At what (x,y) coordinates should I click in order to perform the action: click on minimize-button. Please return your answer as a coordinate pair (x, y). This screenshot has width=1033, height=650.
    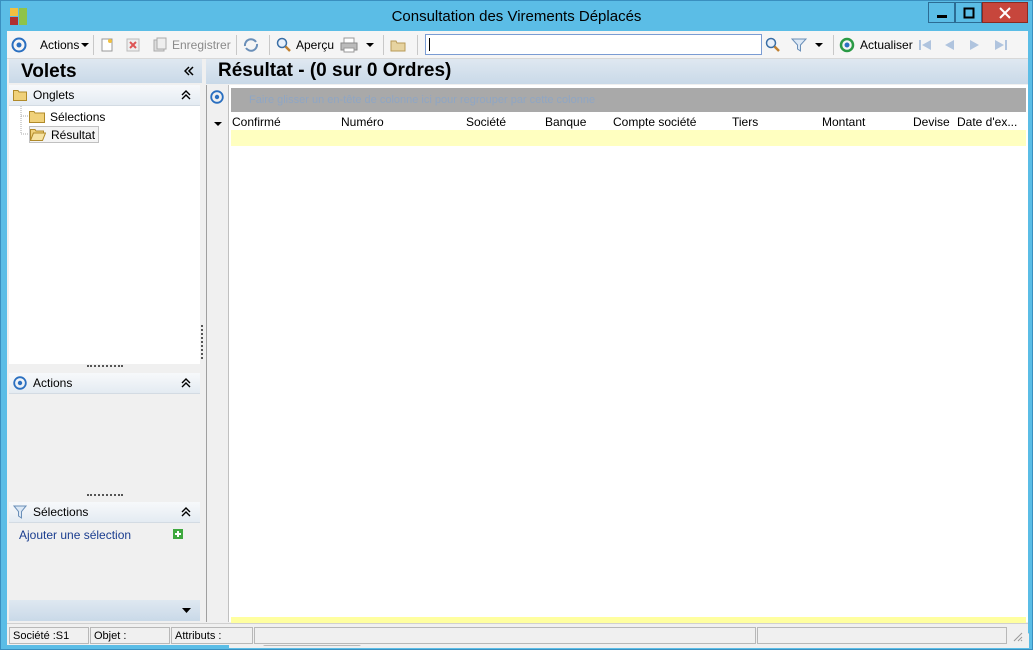
    Looking at the image, I should click on (941, 12).